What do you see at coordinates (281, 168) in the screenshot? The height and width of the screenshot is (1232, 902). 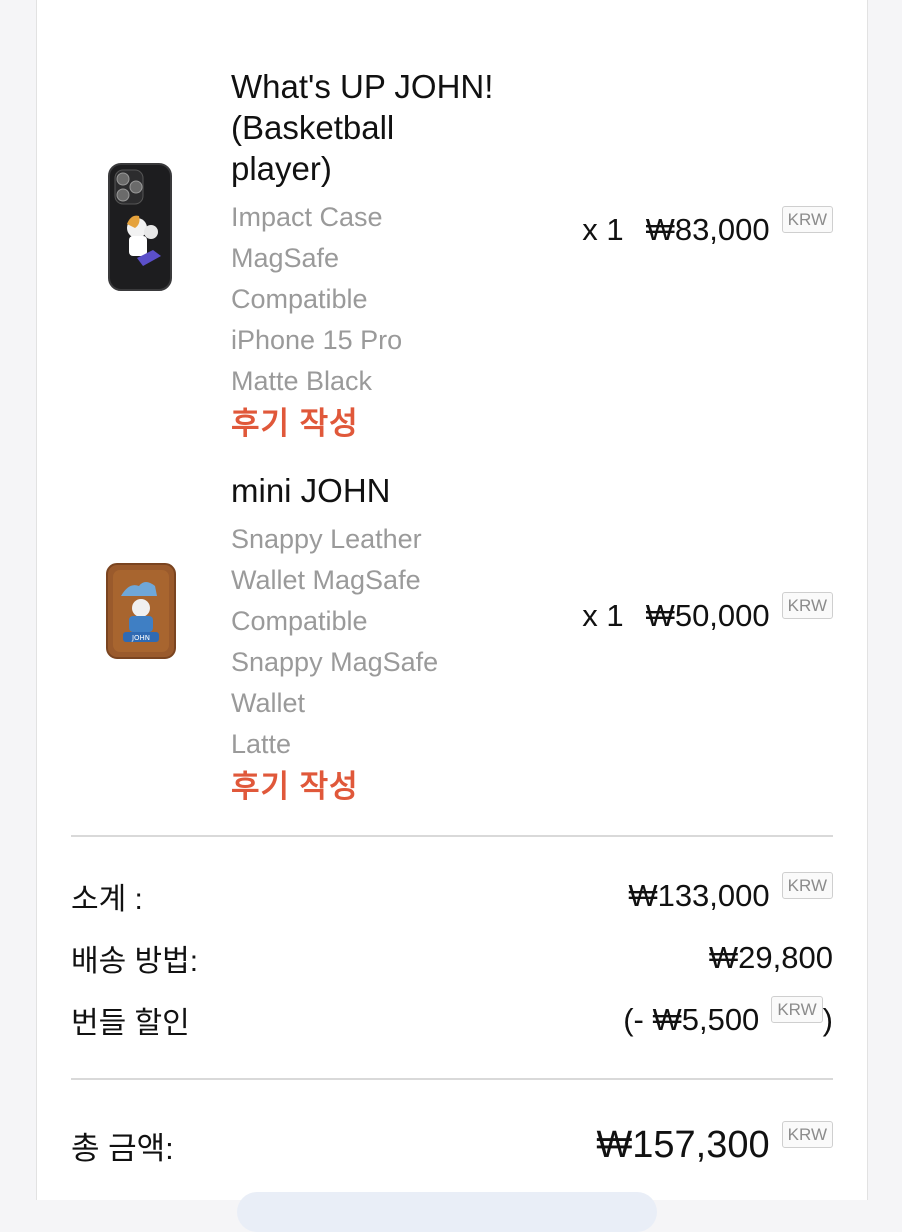 I see `item-title-line: player)` at bounding box center [281, 168].